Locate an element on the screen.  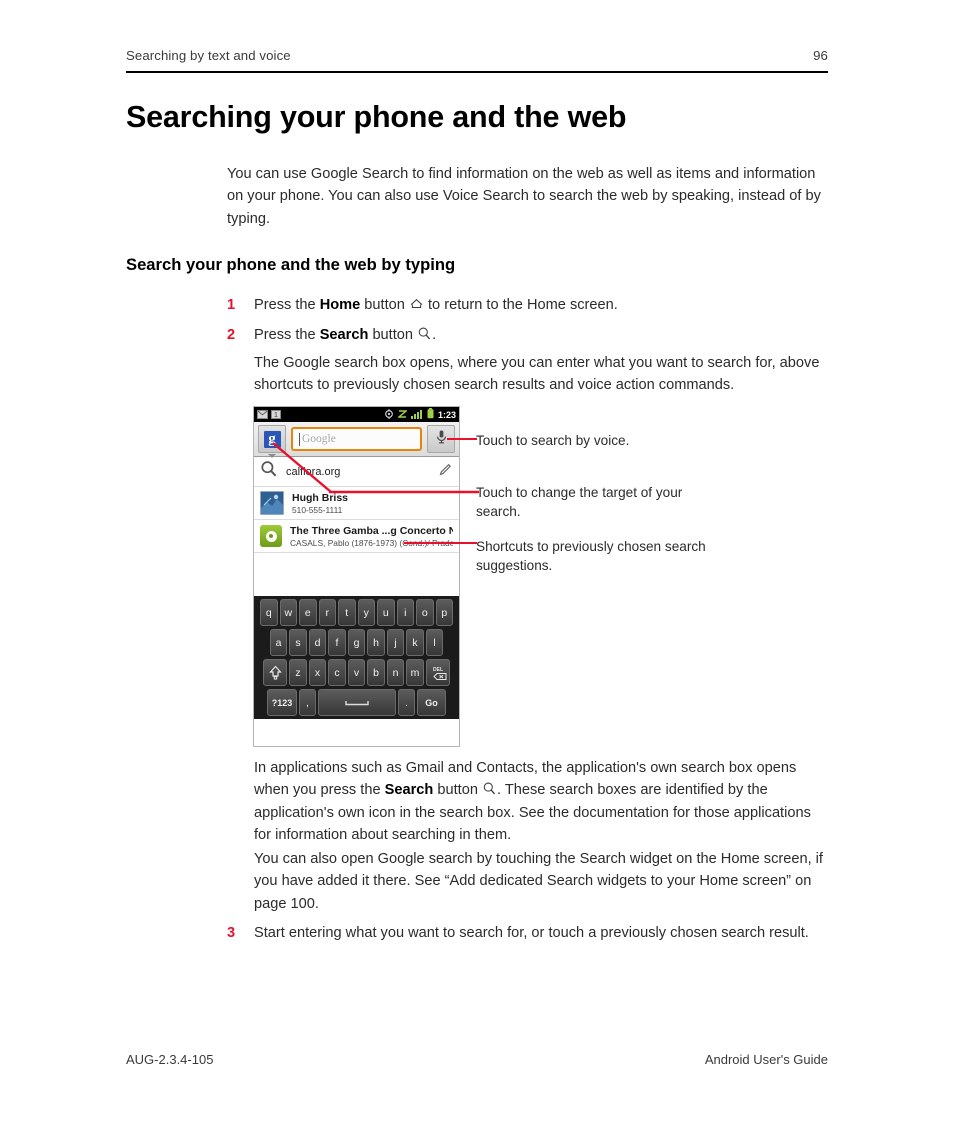
battery-icon is located at coordinates (430, 415).